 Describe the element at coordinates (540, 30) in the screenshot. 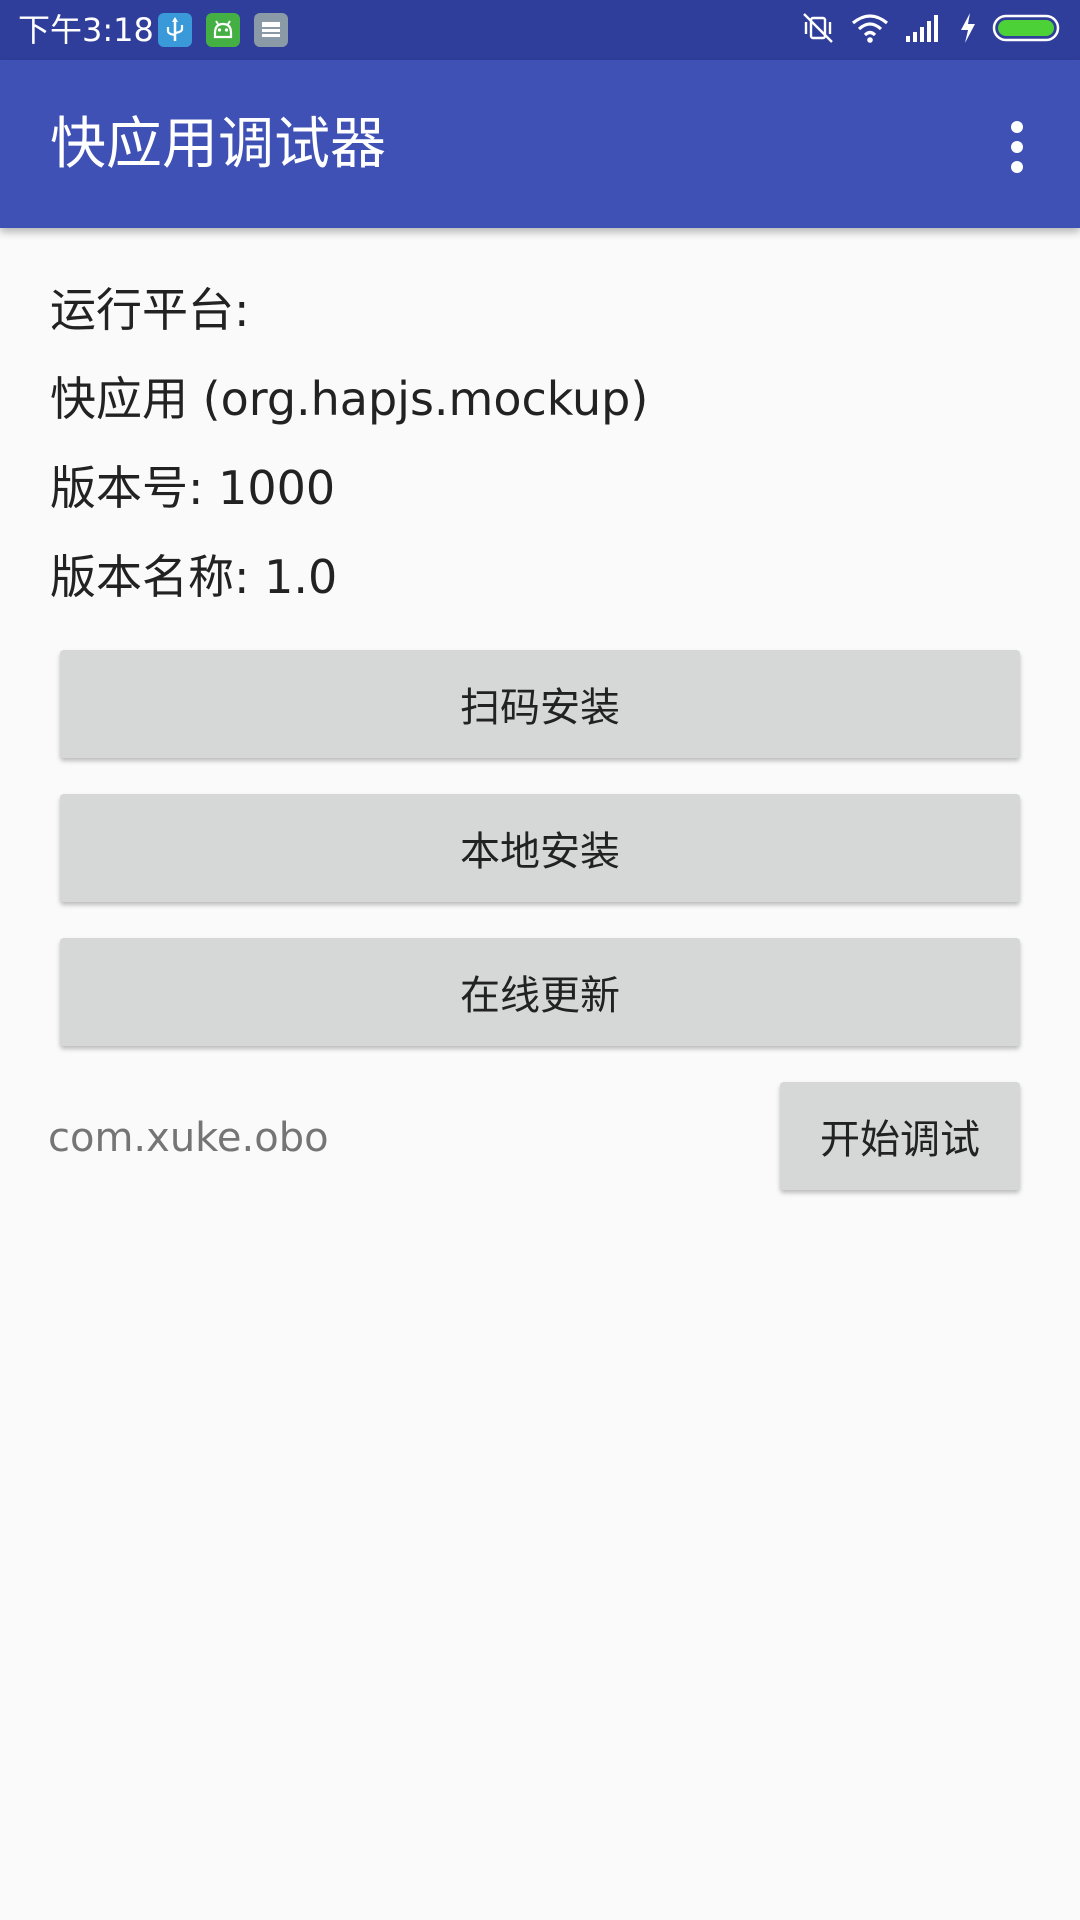

I see `status-bar: 下午3:18` at that location.